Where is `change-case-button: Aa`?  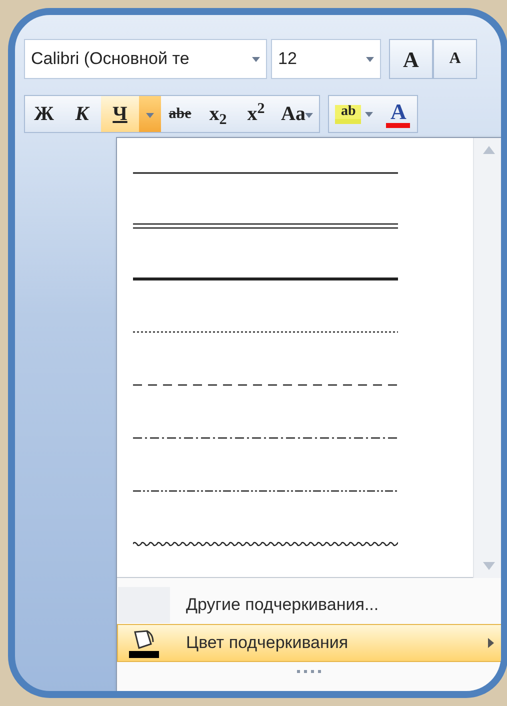 change-case-button: Aa is located at coordinates (297, 114).